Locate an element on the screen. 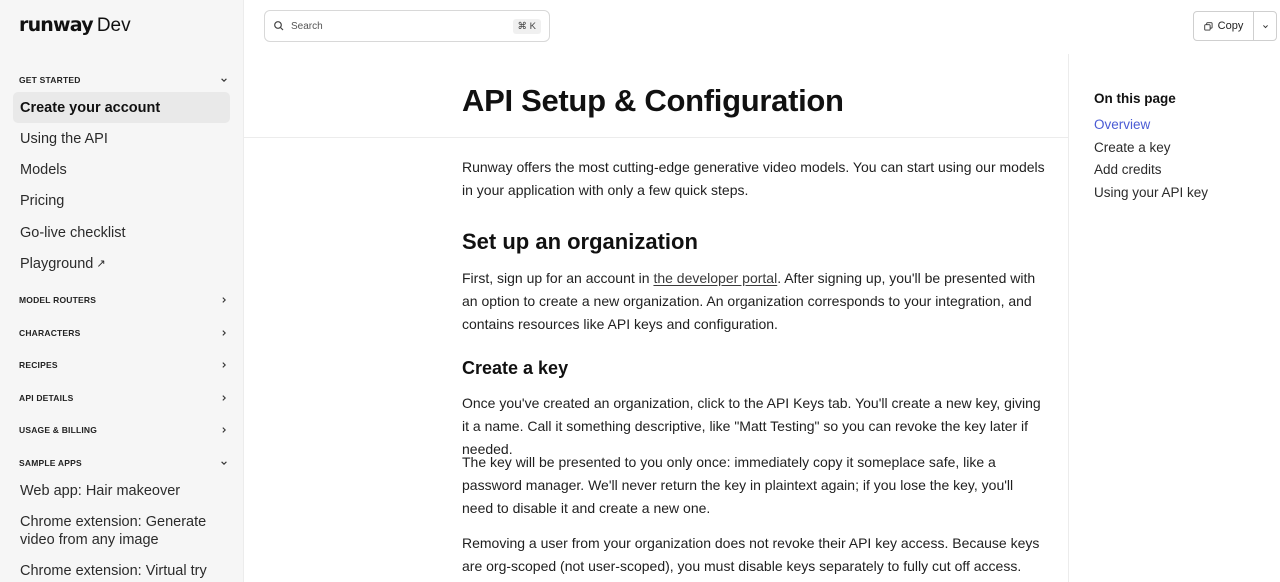 This screenshot has width=1280, height=582. sidebar-item-create-account: Create your account is located at coordinates (121, 107).